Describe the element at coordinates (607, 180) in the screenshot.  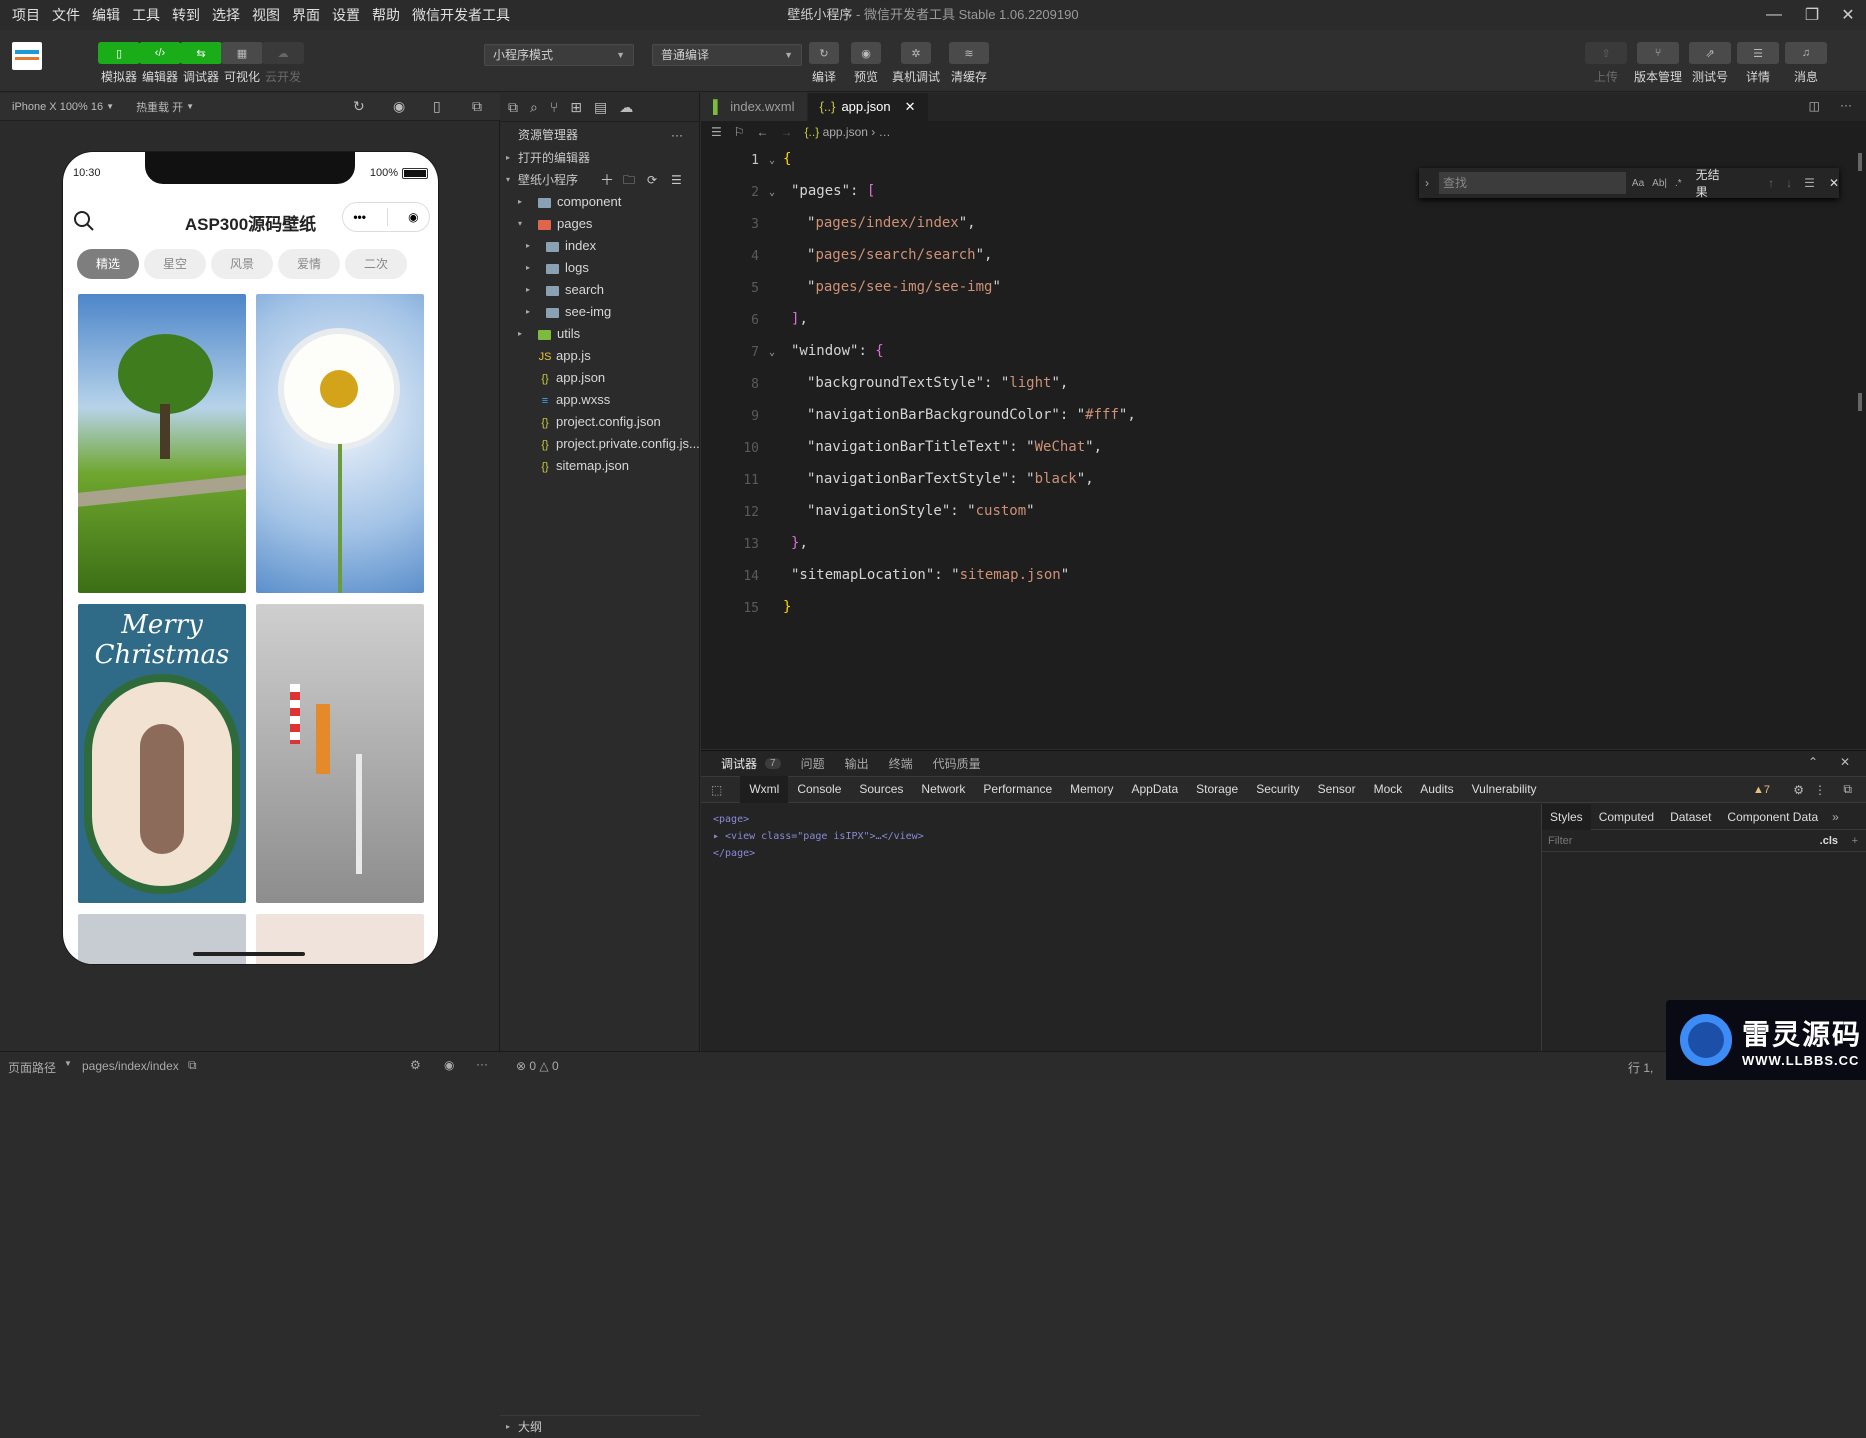
I see `new-file-icon: ＋` at that location.